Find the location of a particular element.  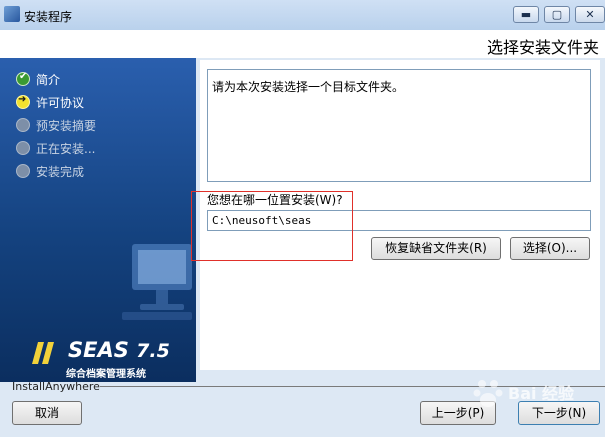

maximize-icon: ▢ is located at coordinates (557, 14).